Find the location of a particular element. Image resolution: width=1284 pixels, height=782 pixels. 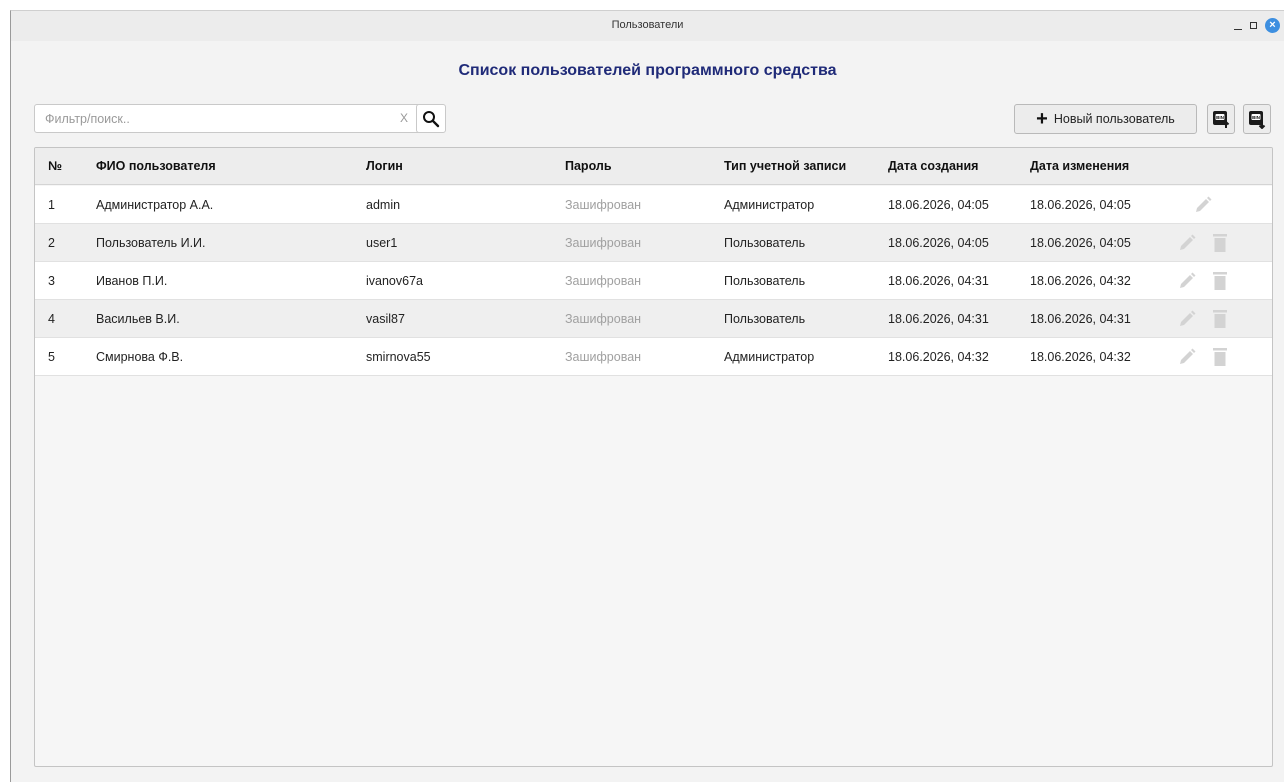

plus-icon: + is located at coordinates (1042, 119).